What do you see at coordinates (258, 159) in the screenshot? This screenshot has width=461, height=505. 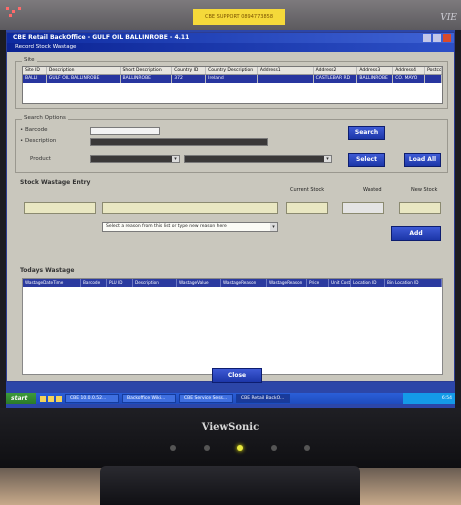 I see `product-select-2: ▾` at bounding box center [258, 159].